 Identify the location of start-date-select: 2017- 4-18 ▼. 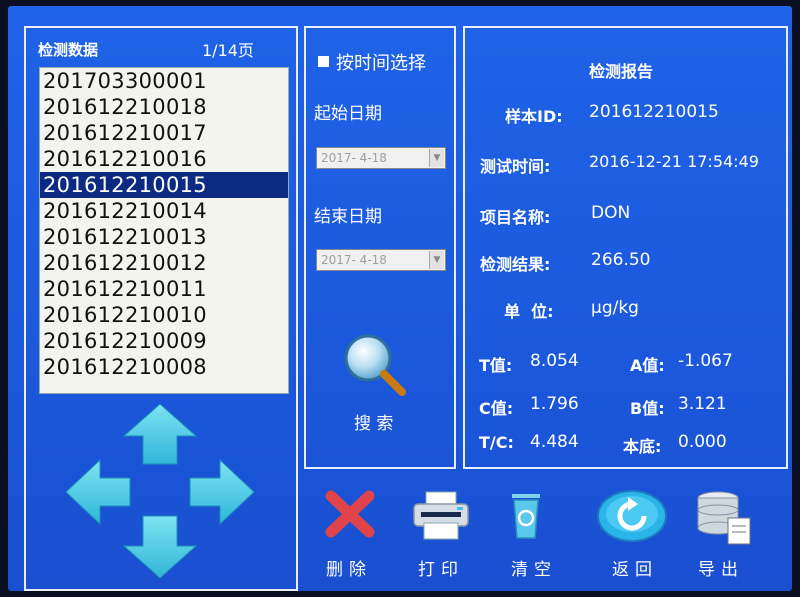
(381, 158).